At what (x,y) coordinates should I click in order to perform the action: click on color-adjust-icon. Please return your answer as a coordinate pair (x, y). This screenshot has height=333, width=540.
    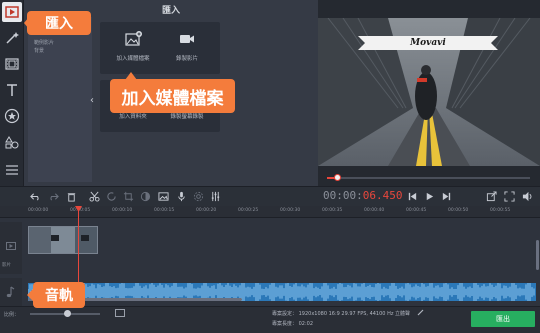
    Looking at the image, I should click on (145, 196).